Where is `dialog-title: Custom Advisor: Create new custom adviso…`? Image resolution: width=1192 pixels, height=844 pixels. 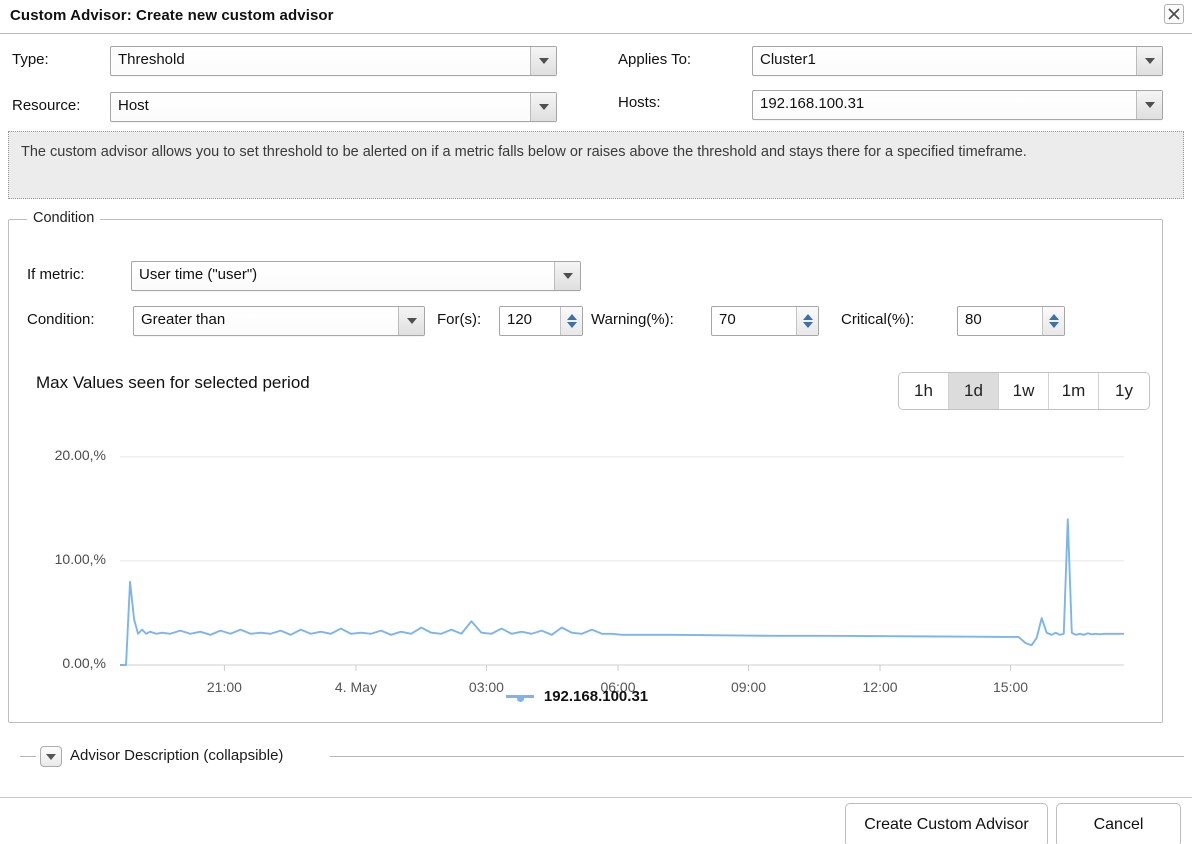 dialog-title: Custom Advisor: Create new custom adviso… is located at coordinates (172, 15).